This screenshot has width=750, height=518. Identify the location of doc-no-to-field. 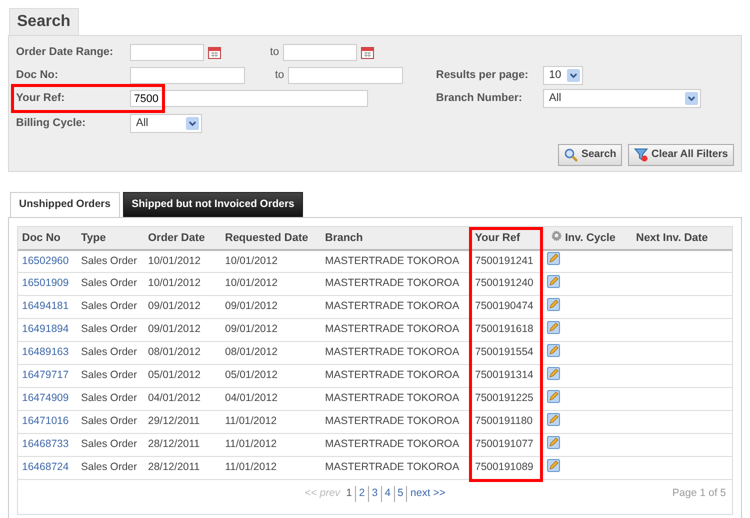
(346, 75).